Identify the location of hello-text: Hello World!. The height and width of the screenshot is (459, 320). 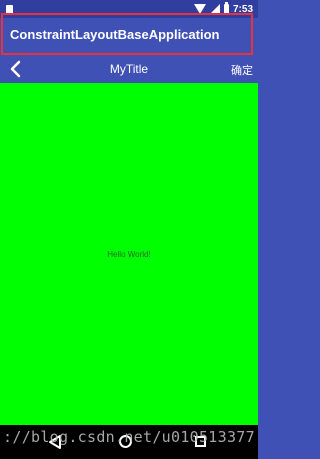
(129, 254).